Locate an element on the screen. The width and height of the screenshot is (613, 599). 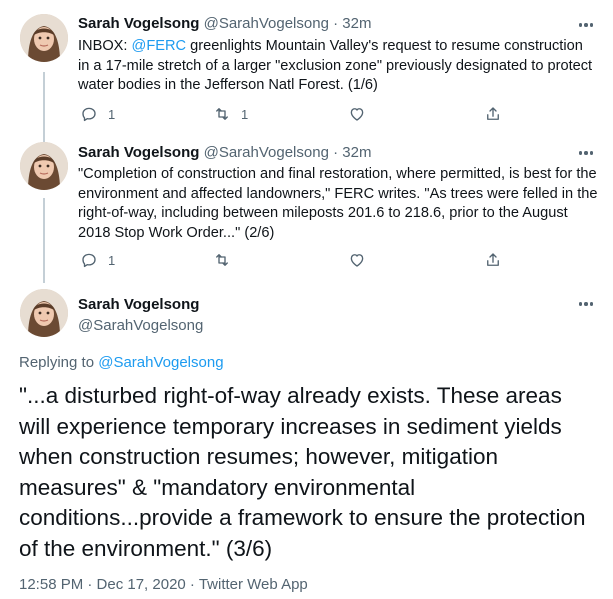
retweet-button is located at coordinates (227, 260).